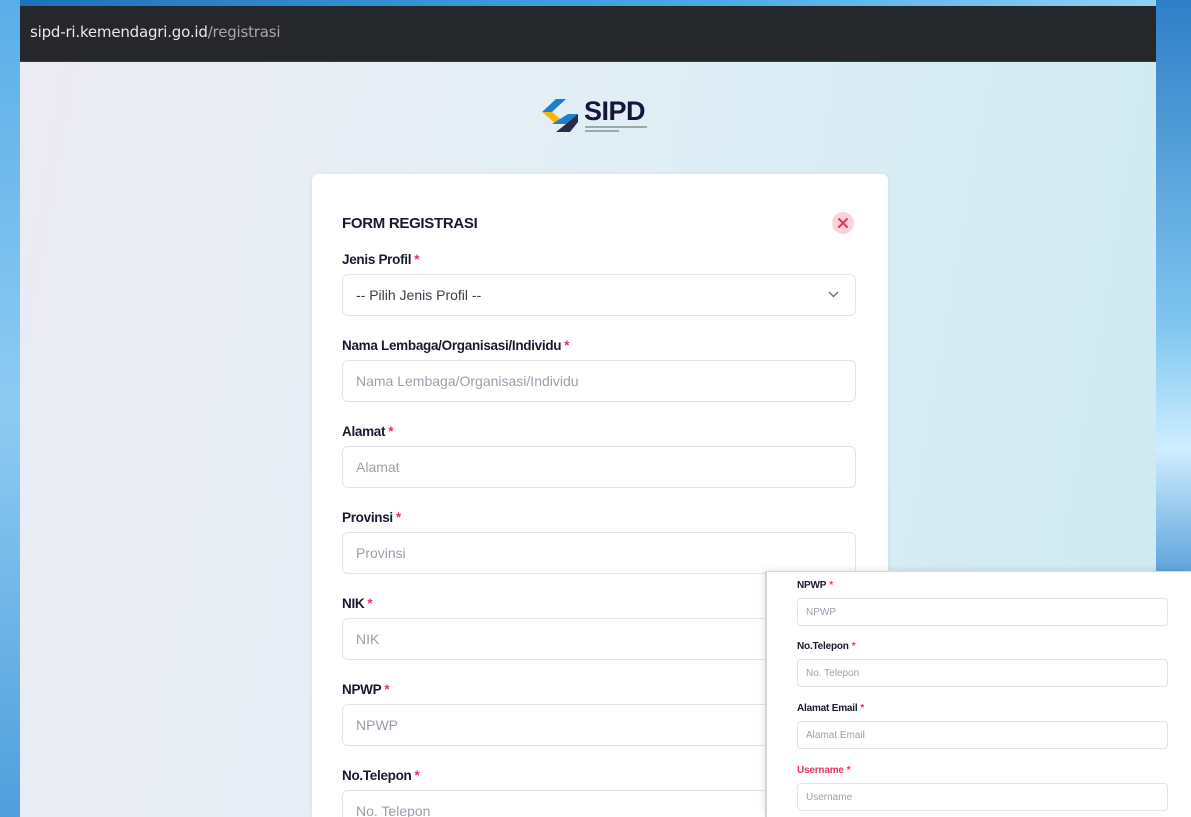 This screenshot has height=817, width=1191. I want to click on provinsi-label: Provinsi *, so click(371, 517).